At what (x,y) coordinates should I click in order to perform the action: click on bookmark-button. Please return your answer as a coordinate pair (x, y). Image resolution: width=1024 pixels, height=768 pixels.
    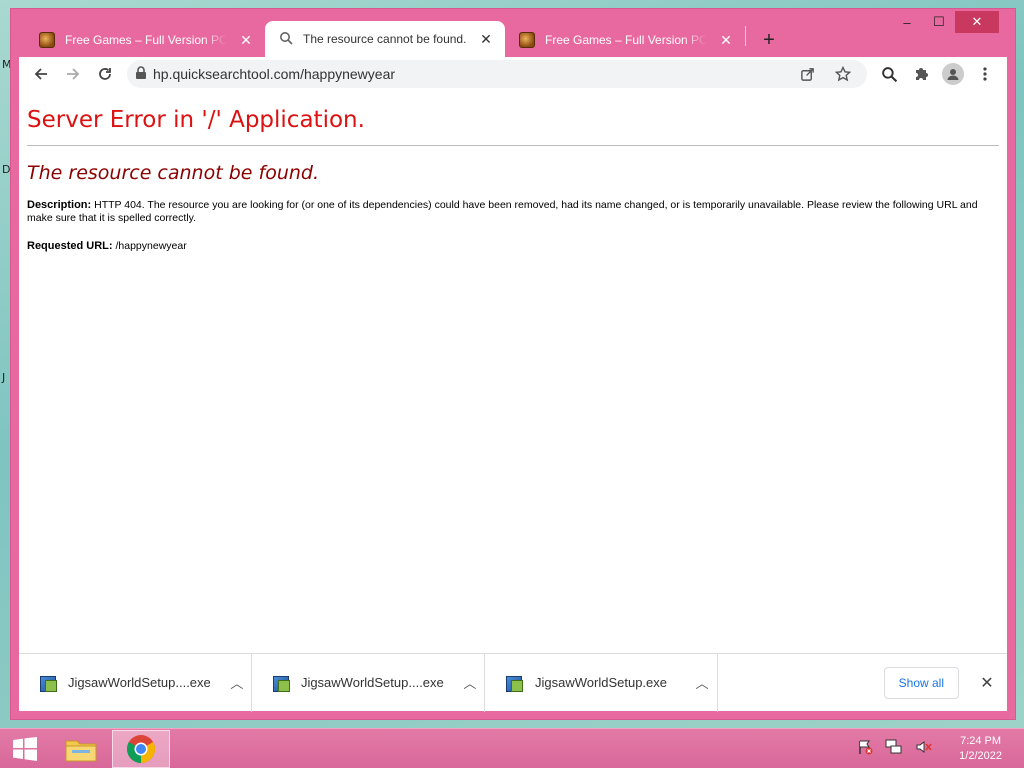
    Looking at the image, I should click on (843, 74).